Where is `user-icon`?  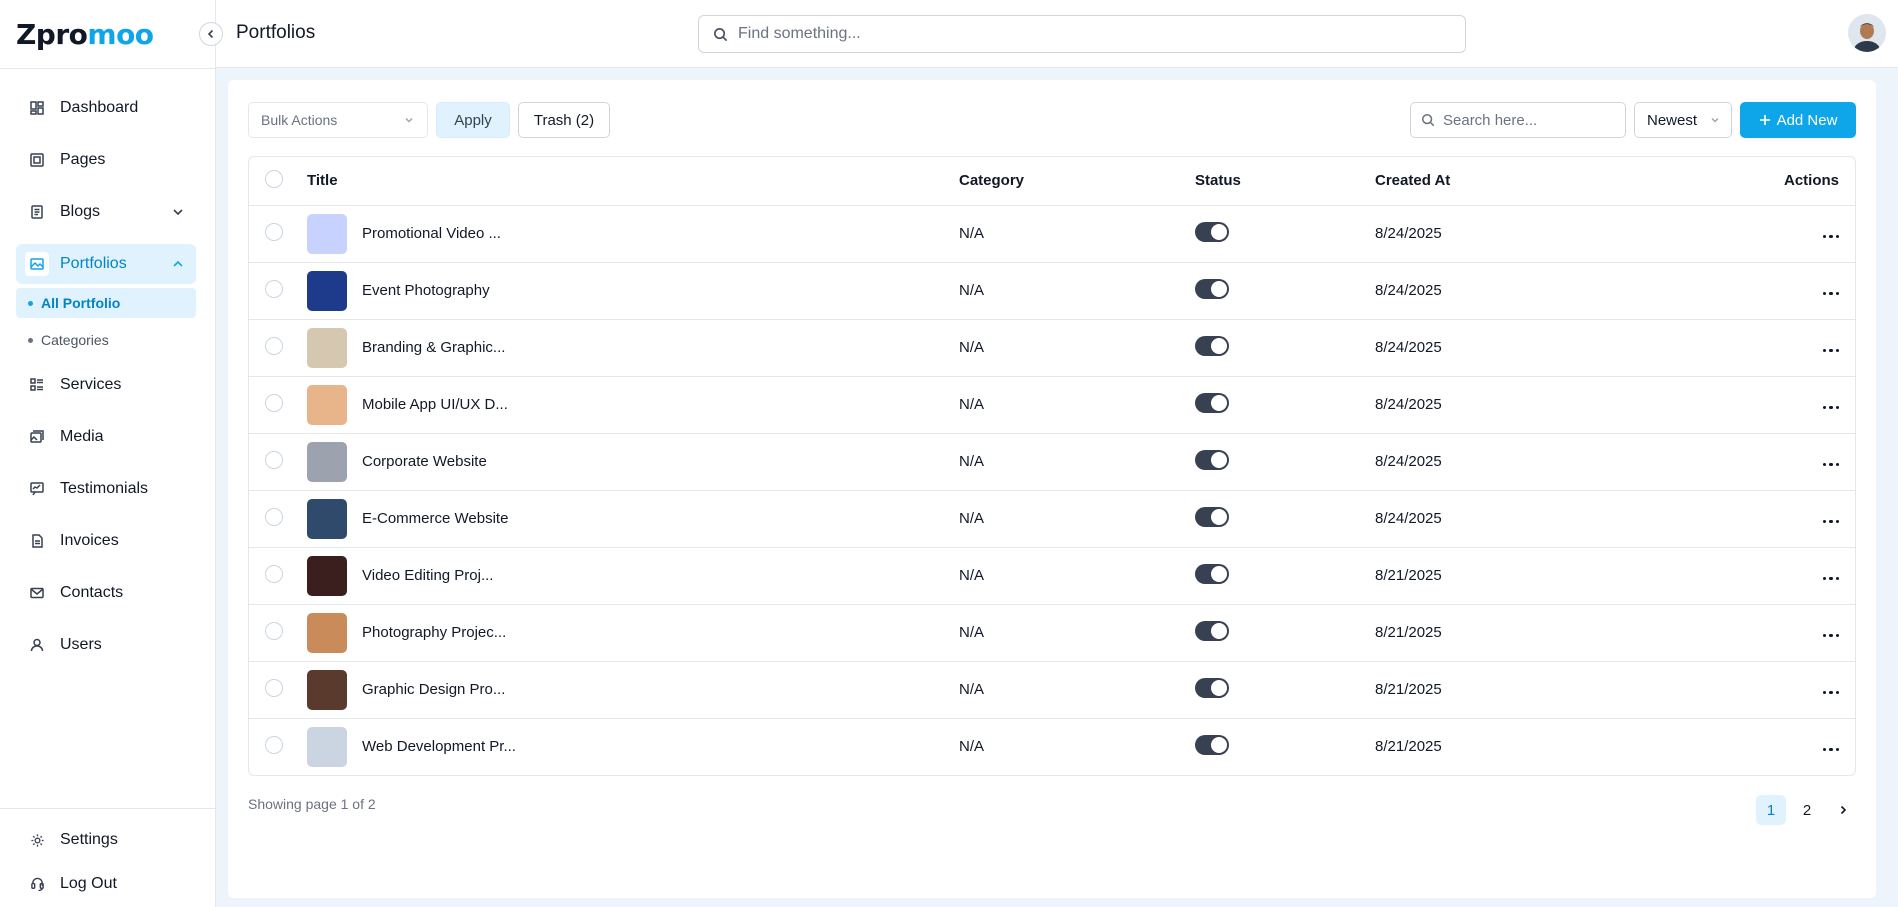 user-icon is located at coordinates (37, 645).